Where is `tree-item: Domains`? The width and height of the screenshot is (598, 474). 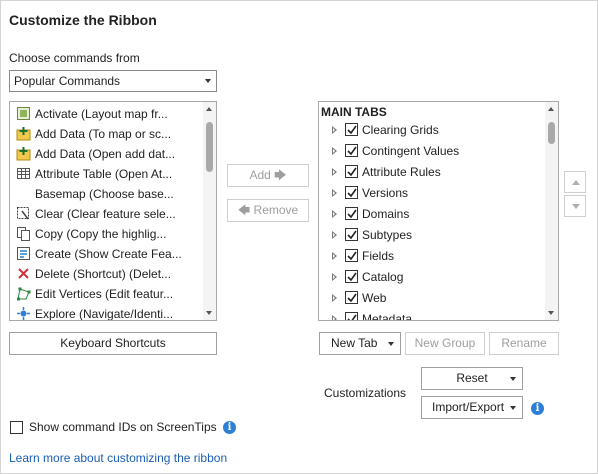 tree-item: Domains is located at coordinates (432, 214).